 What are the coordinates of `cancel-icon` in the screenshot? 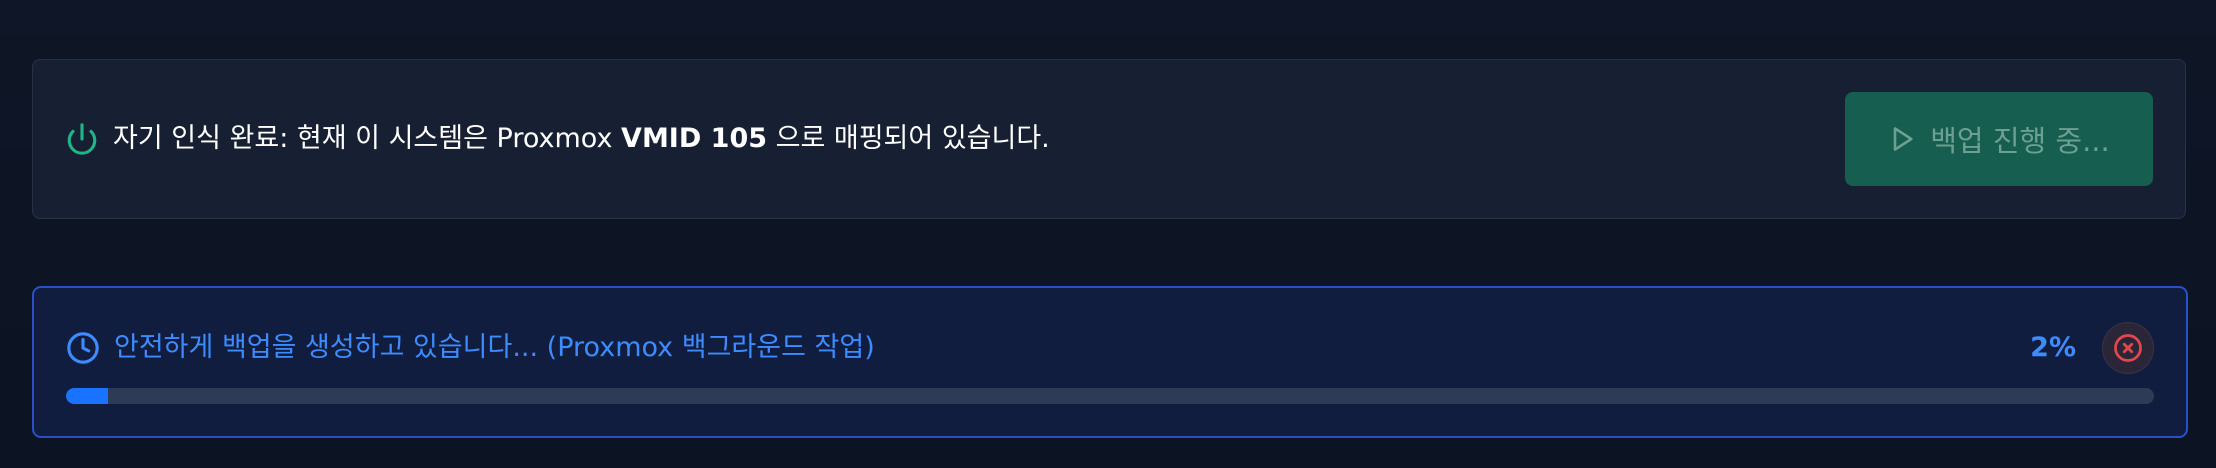 It's located at (2128, 348).